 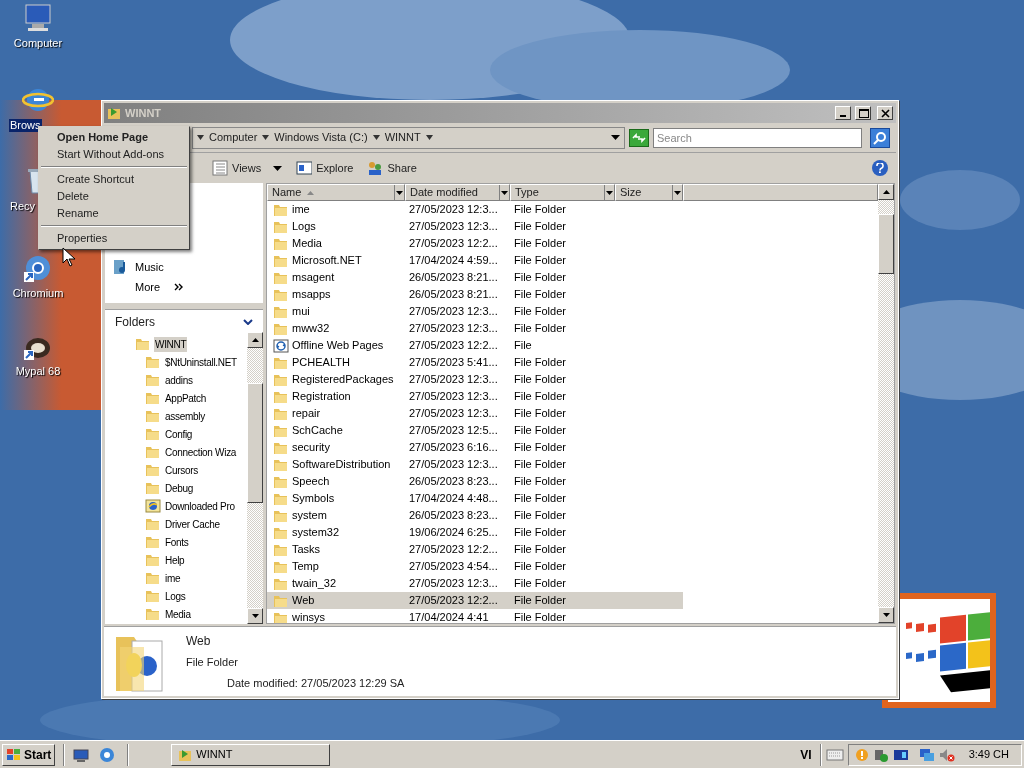 What do you see at coordinates (306, 550) in the screenshot?
I see `file-name: Tasks` at bounding box center [306, 550].